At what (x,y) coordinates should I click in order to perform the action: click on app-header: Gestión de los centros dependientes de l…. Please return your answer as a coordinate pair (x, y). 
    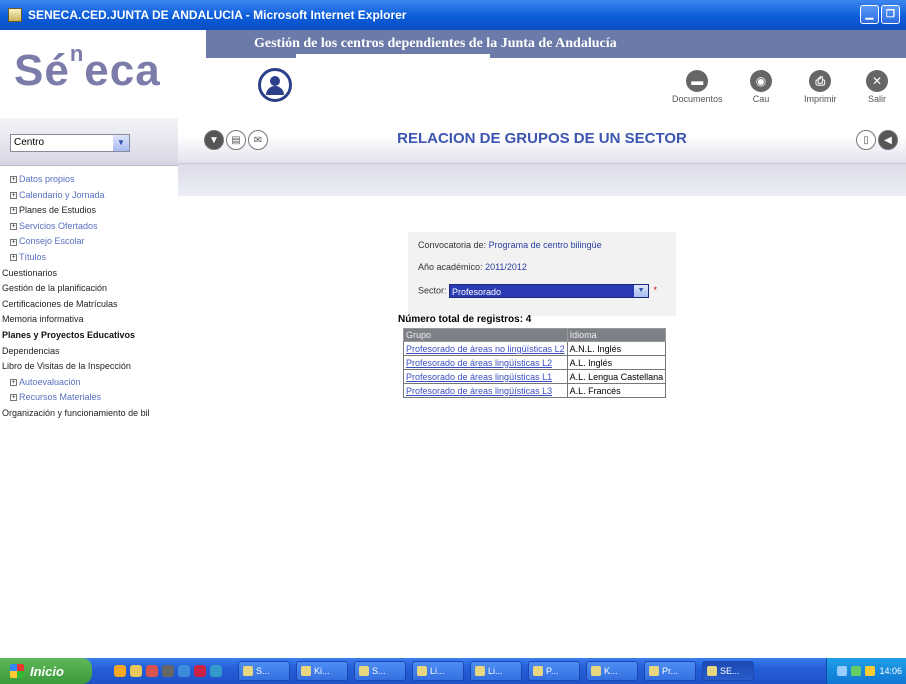
    Looking at the image, I should click on (453, 74).